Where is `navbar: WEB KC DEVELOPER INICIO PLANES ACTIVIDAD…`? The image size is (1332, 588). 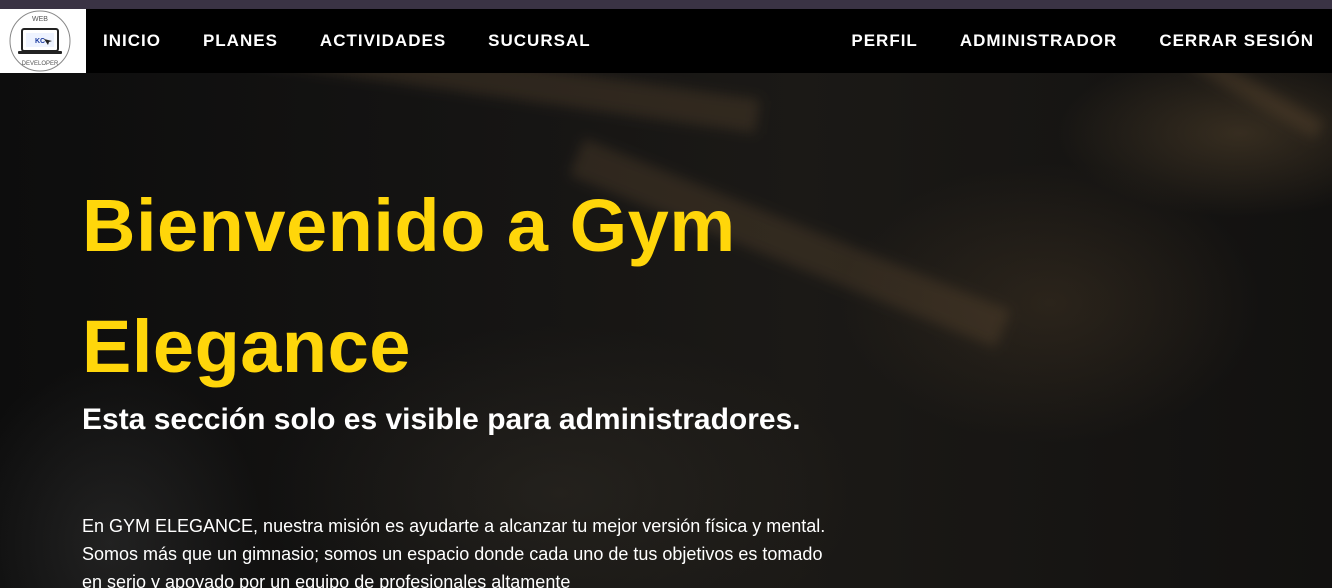
navbar: WEB KC DEVELOPER INICIO PLANES ACTIVIDAD… is located at coordinates (666, 41).